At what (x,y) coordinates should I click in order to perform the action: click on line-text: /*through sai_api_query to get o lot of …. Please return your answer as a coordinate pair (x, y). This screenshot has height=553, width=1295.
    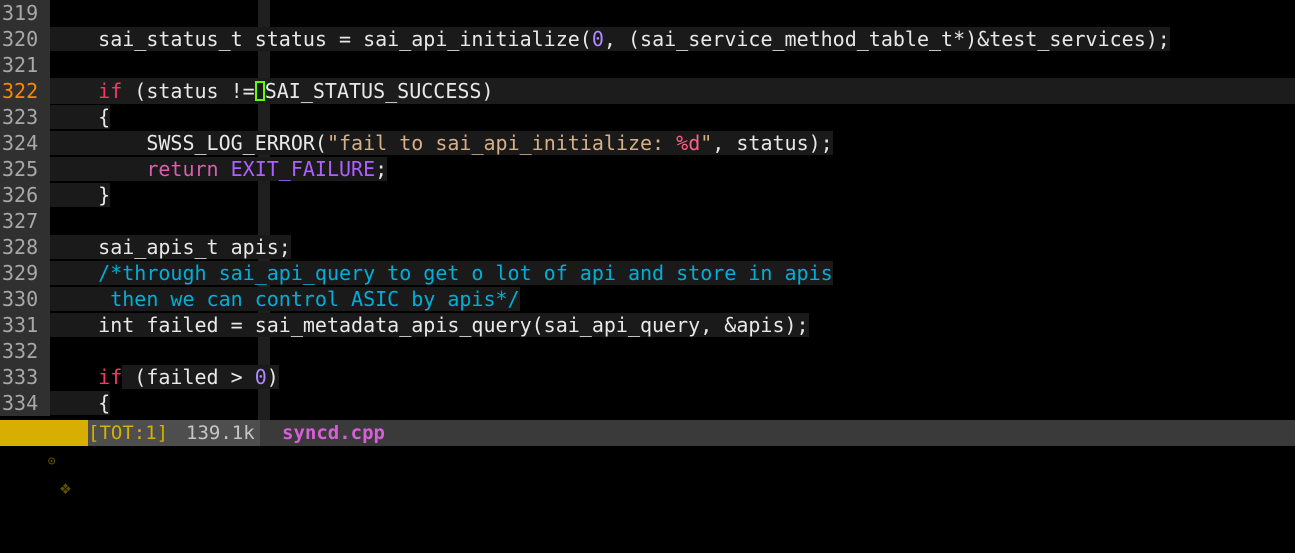
    Looking at the image, I should click on (441, 273).